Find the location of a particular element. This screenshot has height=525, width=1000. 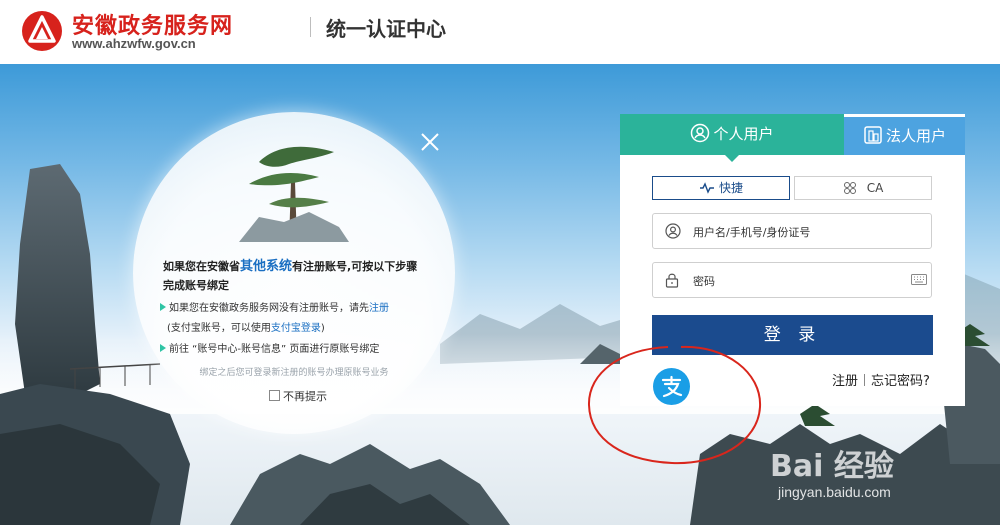

building-icon is located at coordinates (873, 135).